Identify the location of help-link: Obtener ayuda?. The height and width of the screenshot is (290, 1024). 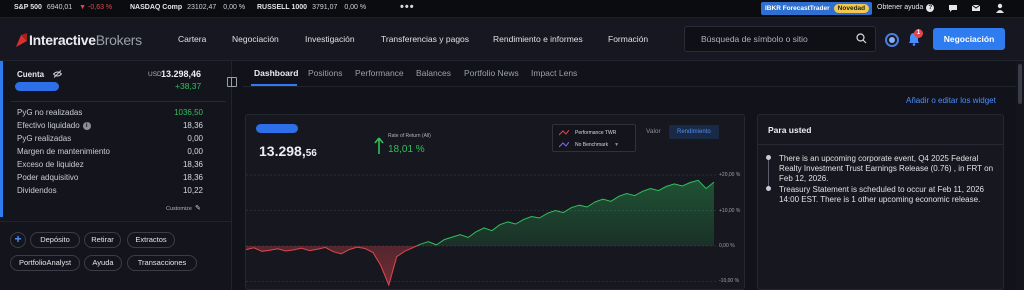
(906, 8).